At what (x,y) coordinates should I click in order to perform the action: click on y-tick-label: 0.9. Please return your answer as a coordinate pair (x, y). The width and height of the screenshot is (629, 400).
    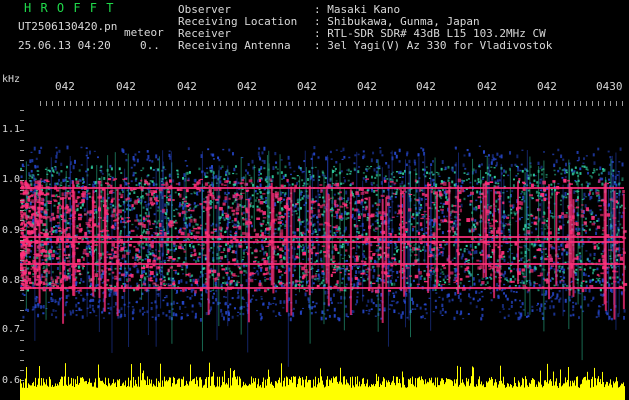
    Looking at the image, I should click on (11, 230).